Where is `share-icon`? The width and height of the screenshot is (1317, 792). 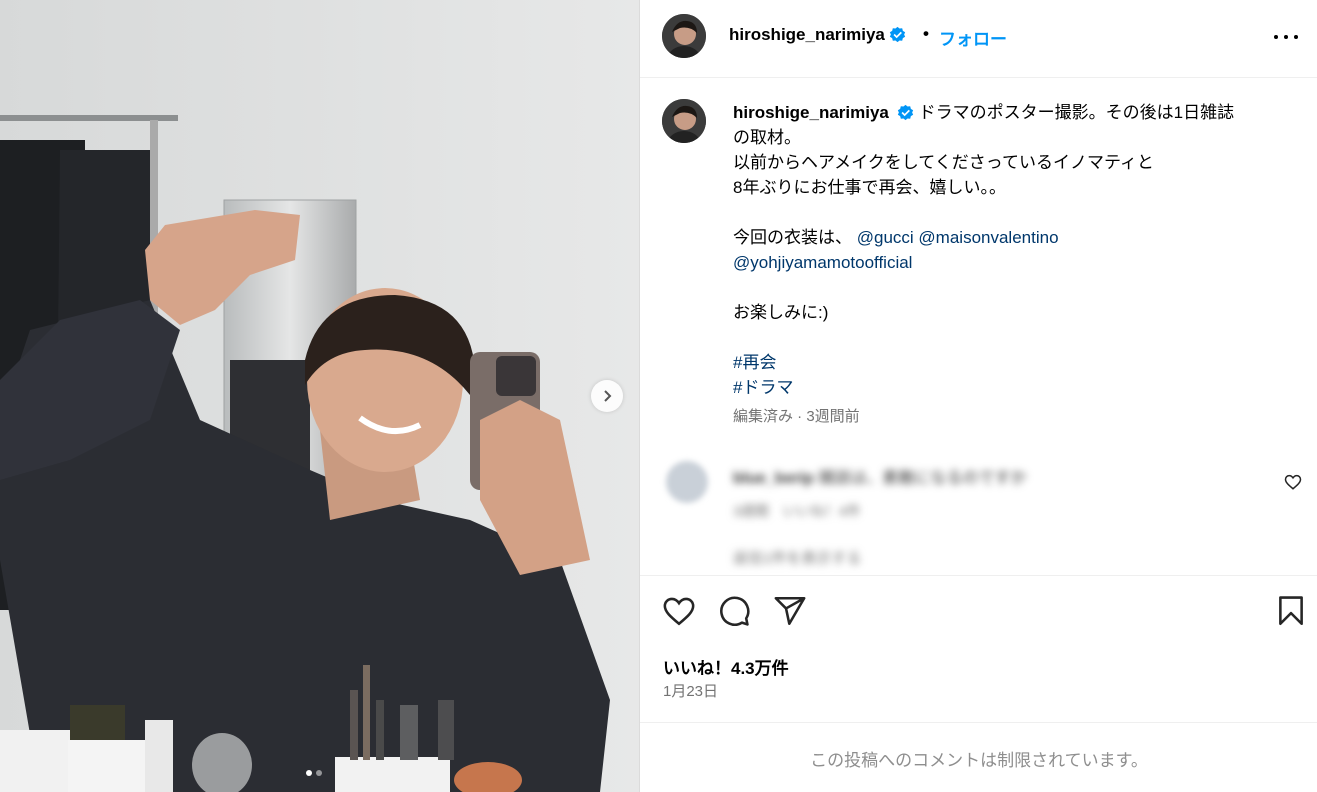
share-icon is located at coordinates (790, 611).